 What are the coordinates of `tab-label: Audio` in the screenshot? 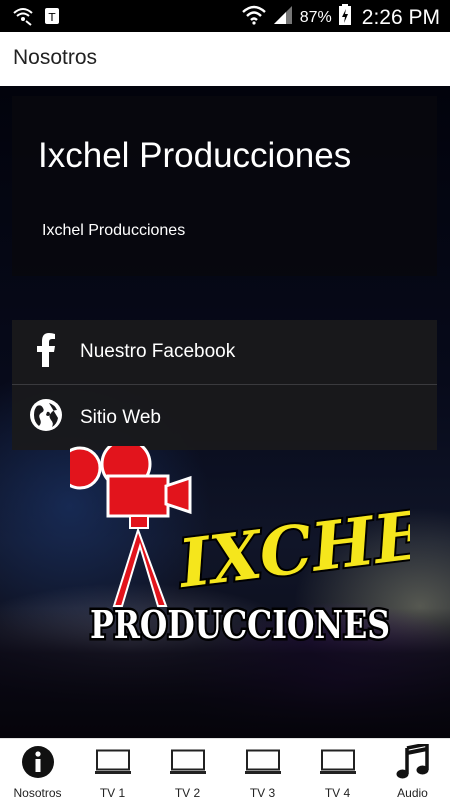 It's located at (412, 793).